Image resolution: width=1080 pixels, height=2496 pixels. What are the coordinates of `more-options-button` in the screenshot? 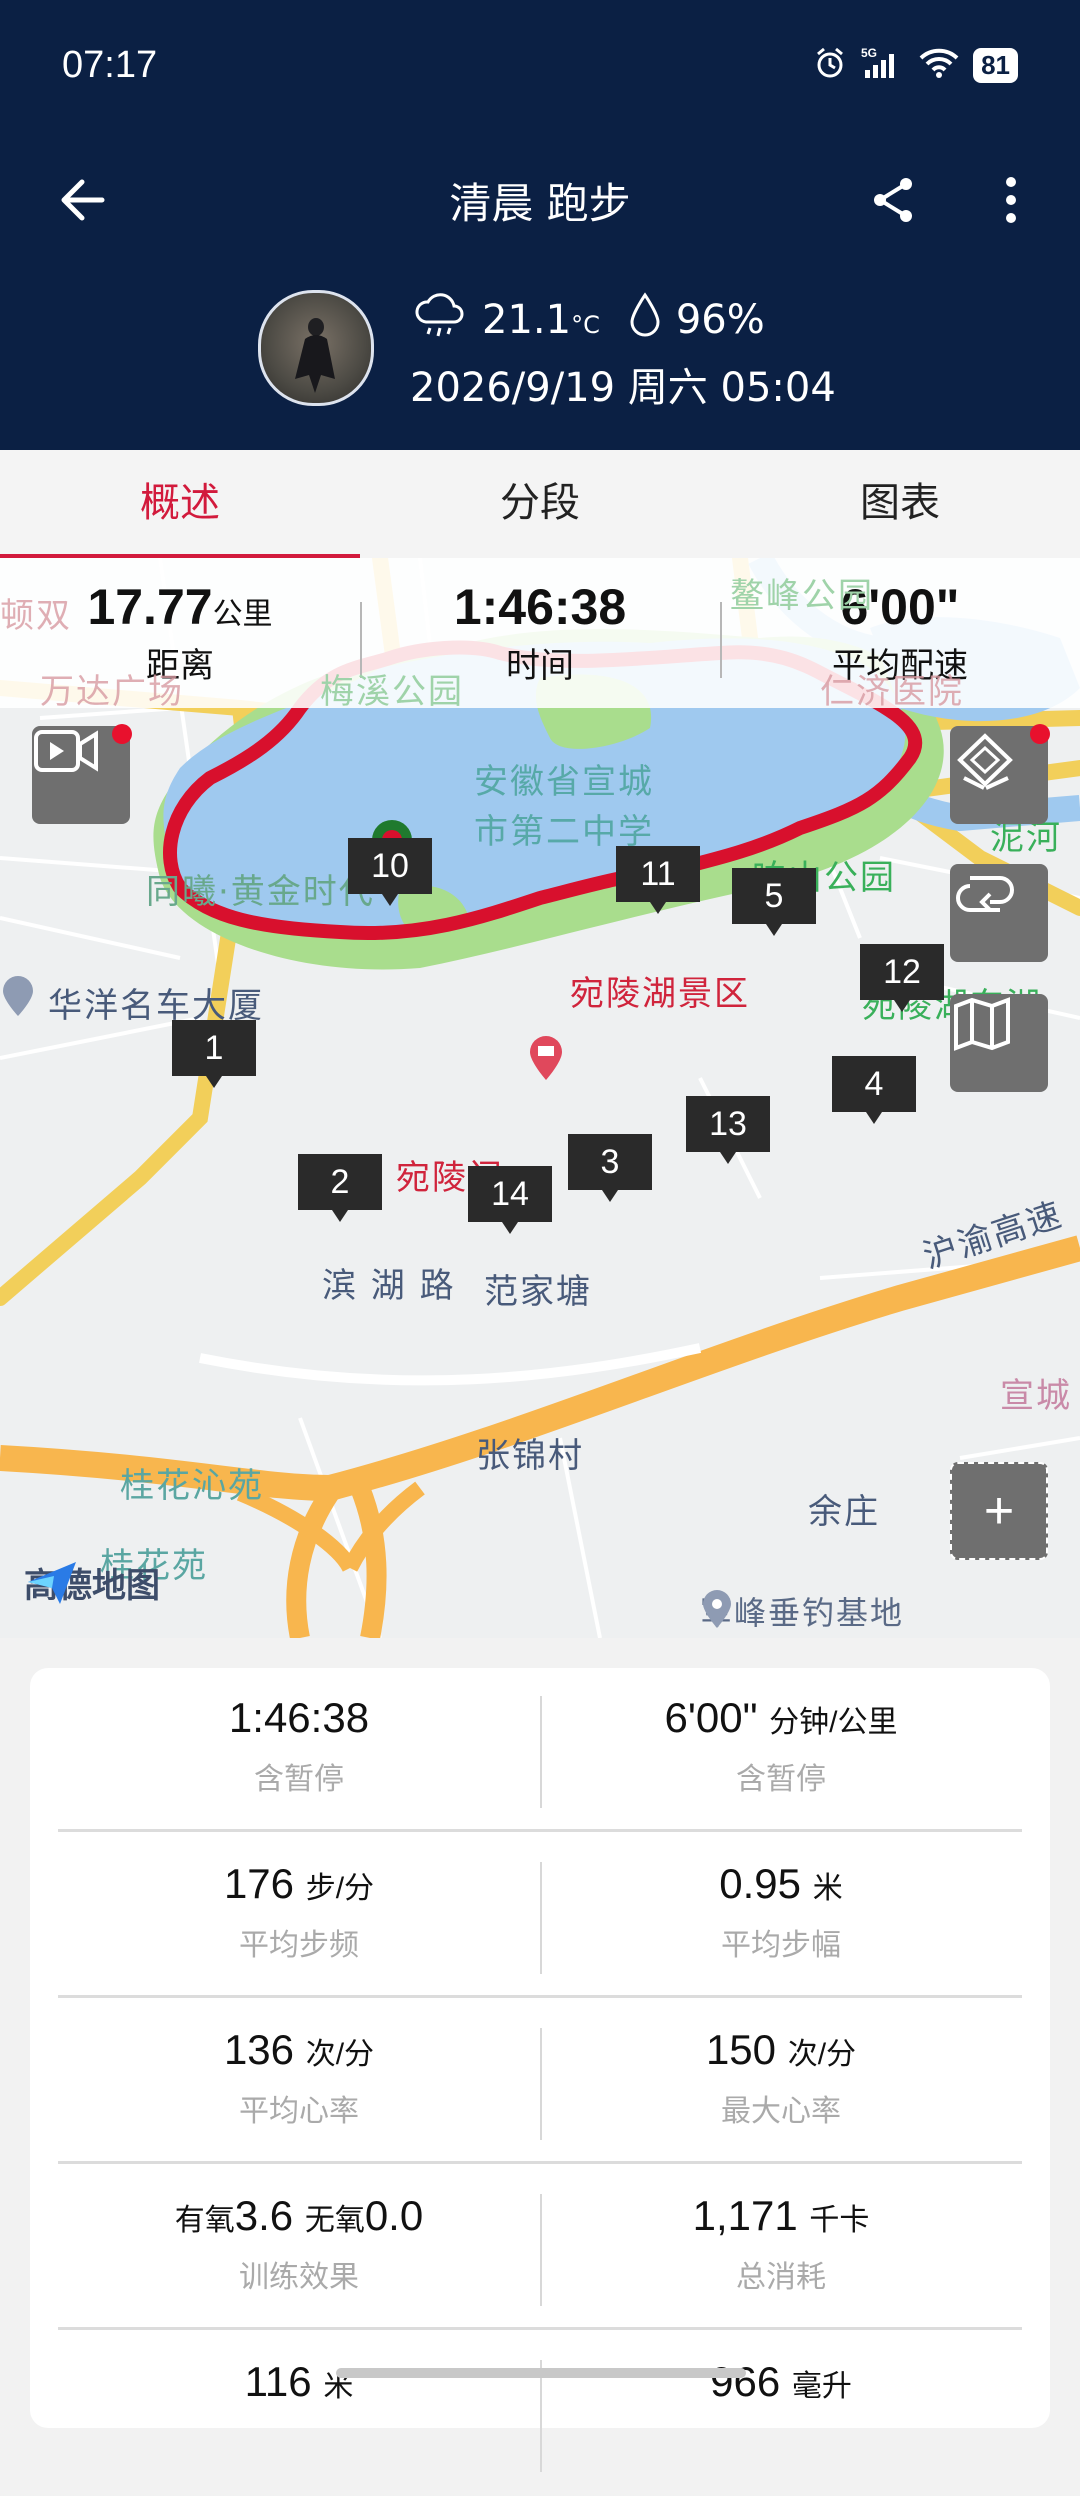 It's located at (1011, 200).